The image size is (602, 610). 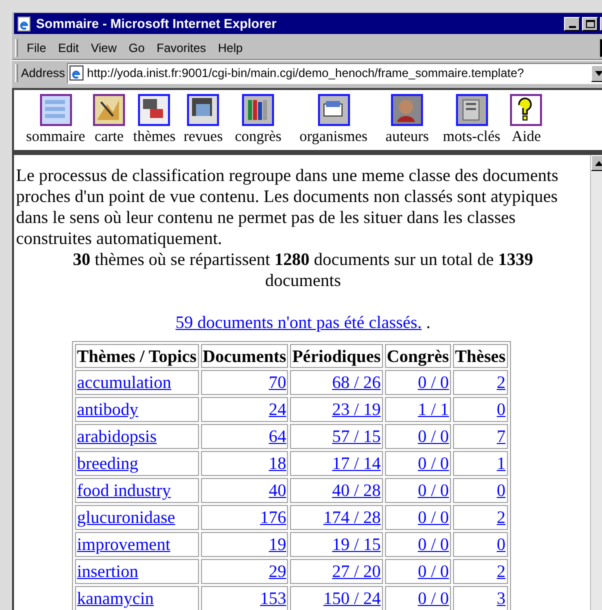 What do you see at coordinates (56, 110) in the screenshot?
I see `stack-icon` at bounding box center [56, 110].